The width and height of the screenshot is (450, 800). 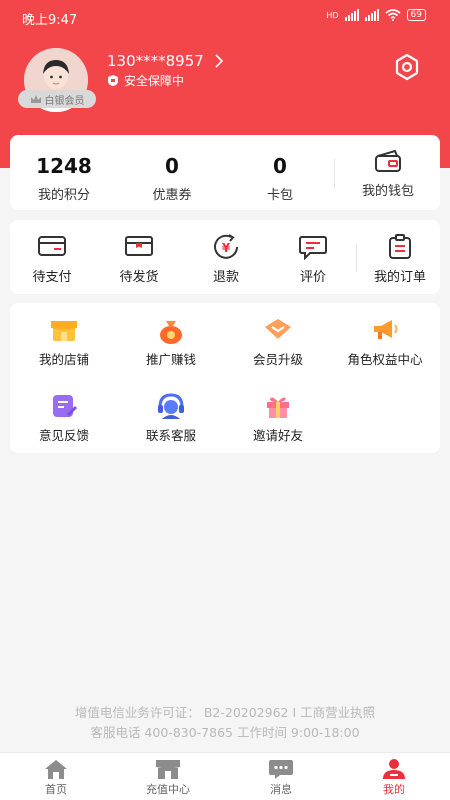 I want to click on service-hotline-text: 客服电话 400-830-7865 工作时间 9:00-18:00, so click(x=225, y=732).